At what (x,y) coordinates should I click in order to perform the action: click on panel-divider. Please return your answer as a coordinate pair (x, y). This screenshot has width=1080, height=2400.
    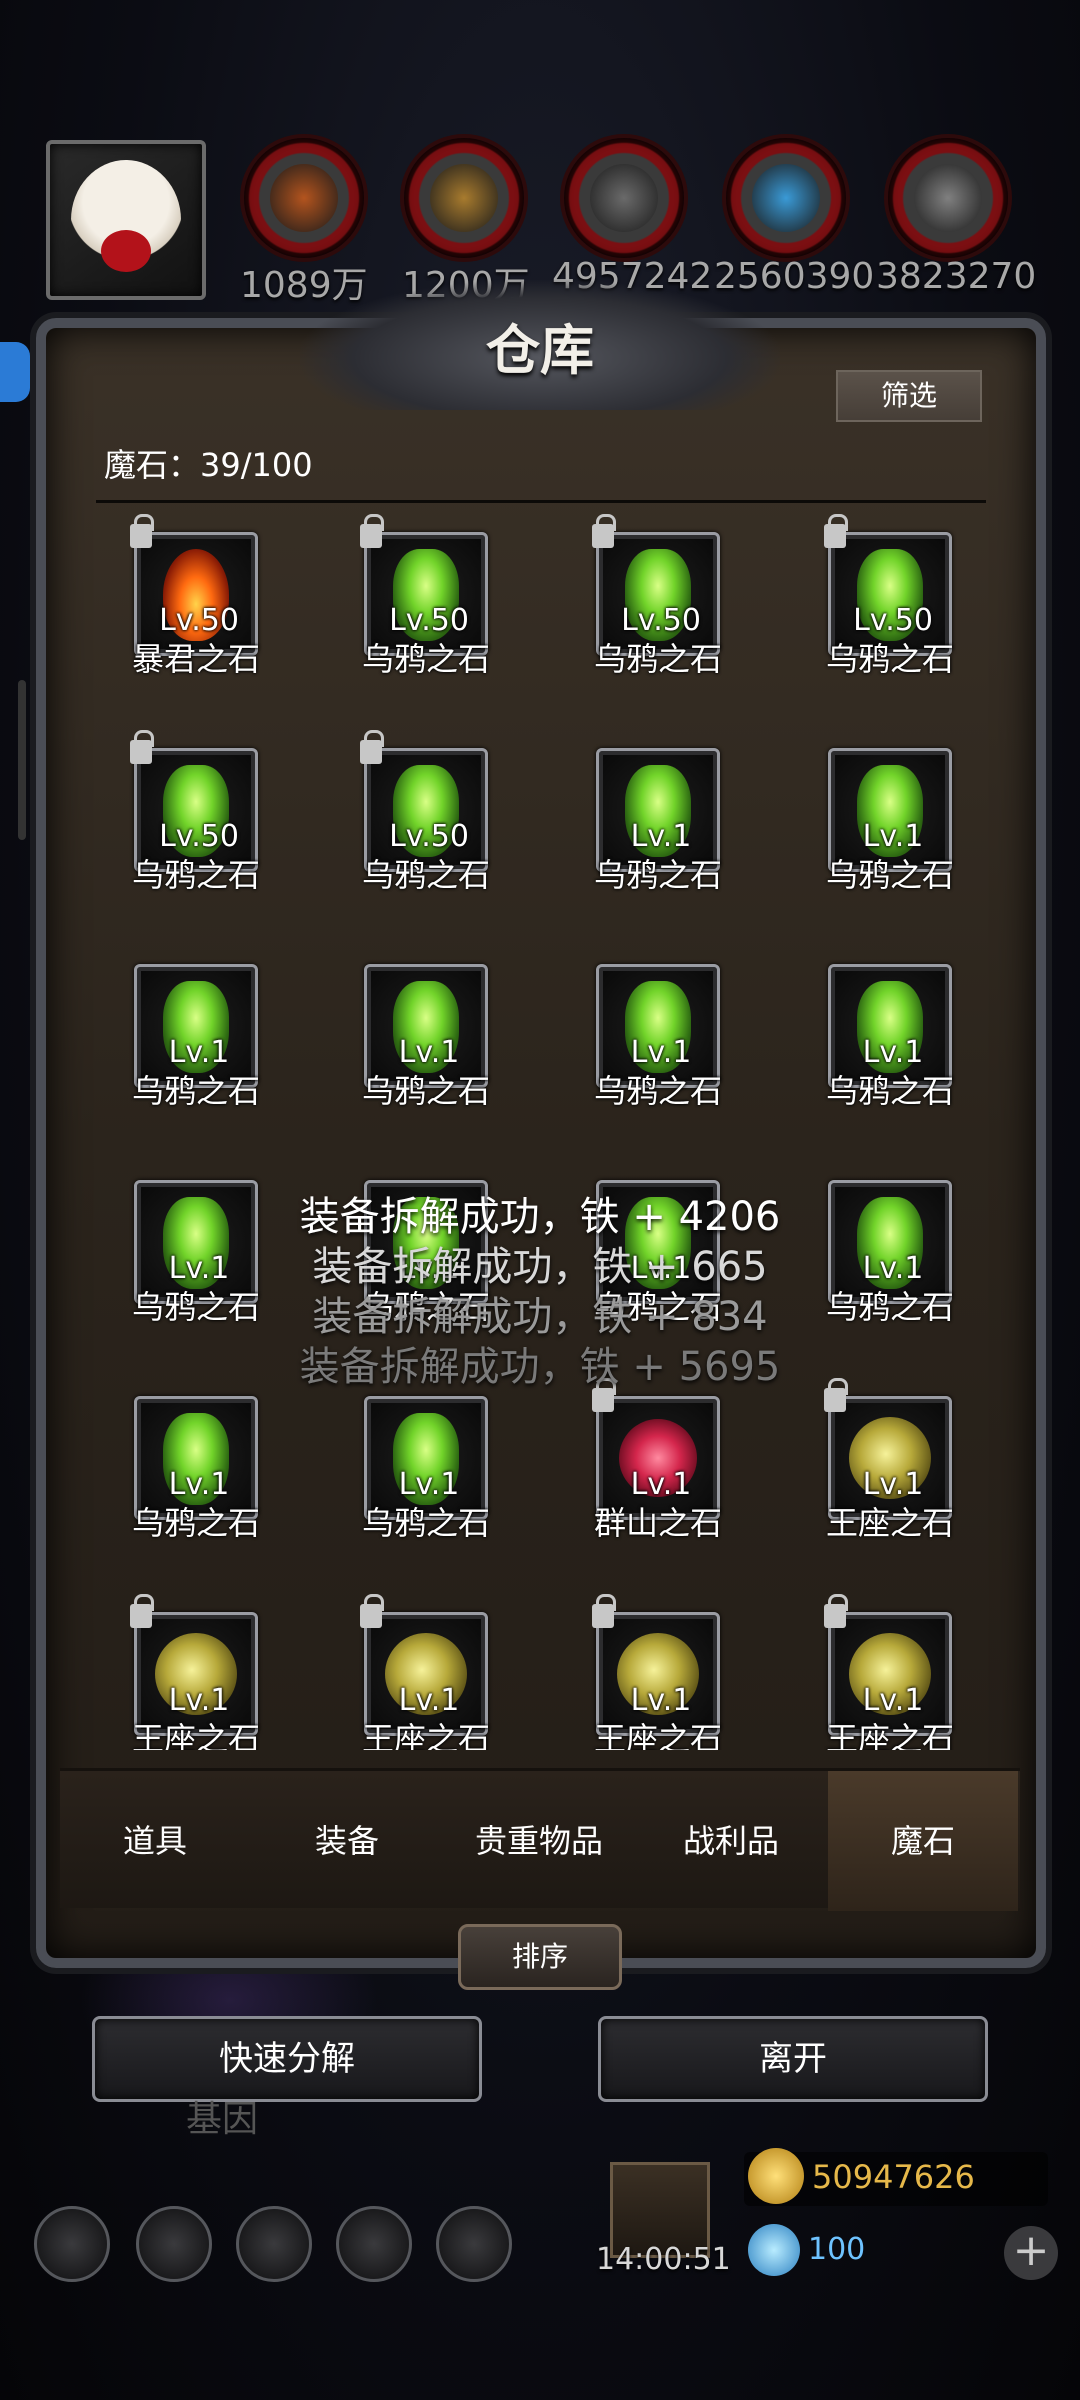
    Looking at the image, I should click on (541, 501).